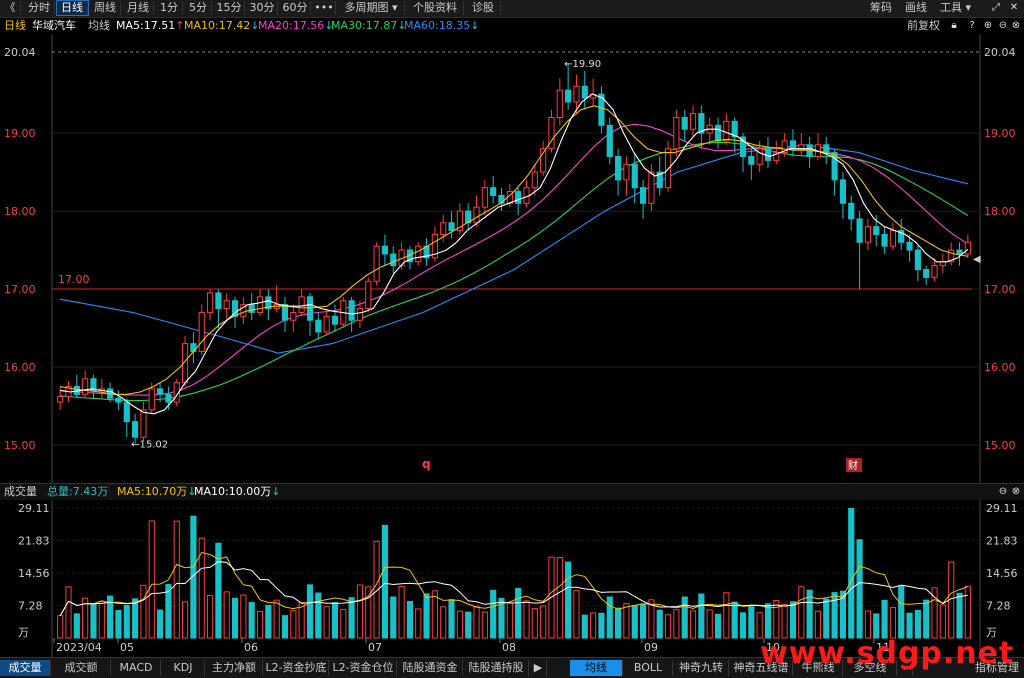 The height and width of the screenshot is (678, 1024). Describe the element at coordinates (150, 25) in the screenshot. I see `ma5-value: MA5:17.51↑` at that location.